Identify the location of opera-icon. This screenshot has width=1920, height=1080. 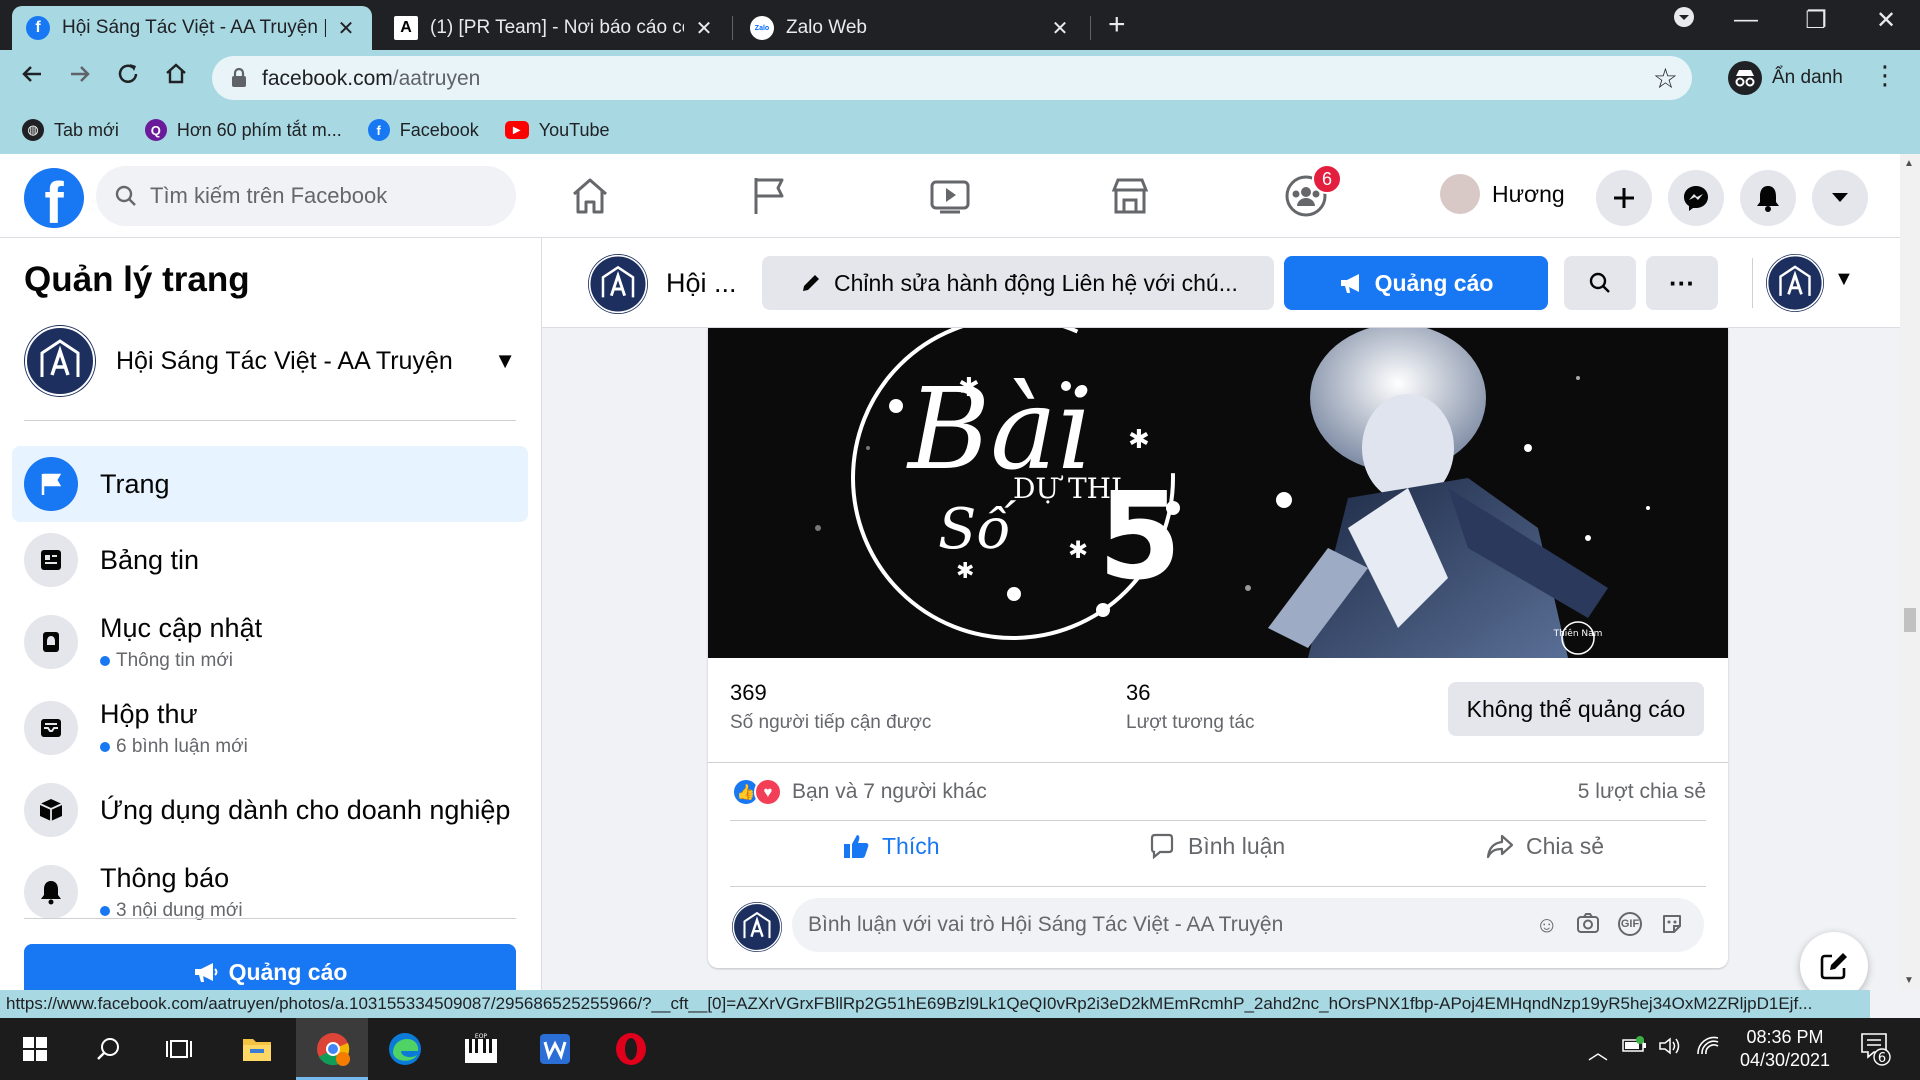
(631, 1049).